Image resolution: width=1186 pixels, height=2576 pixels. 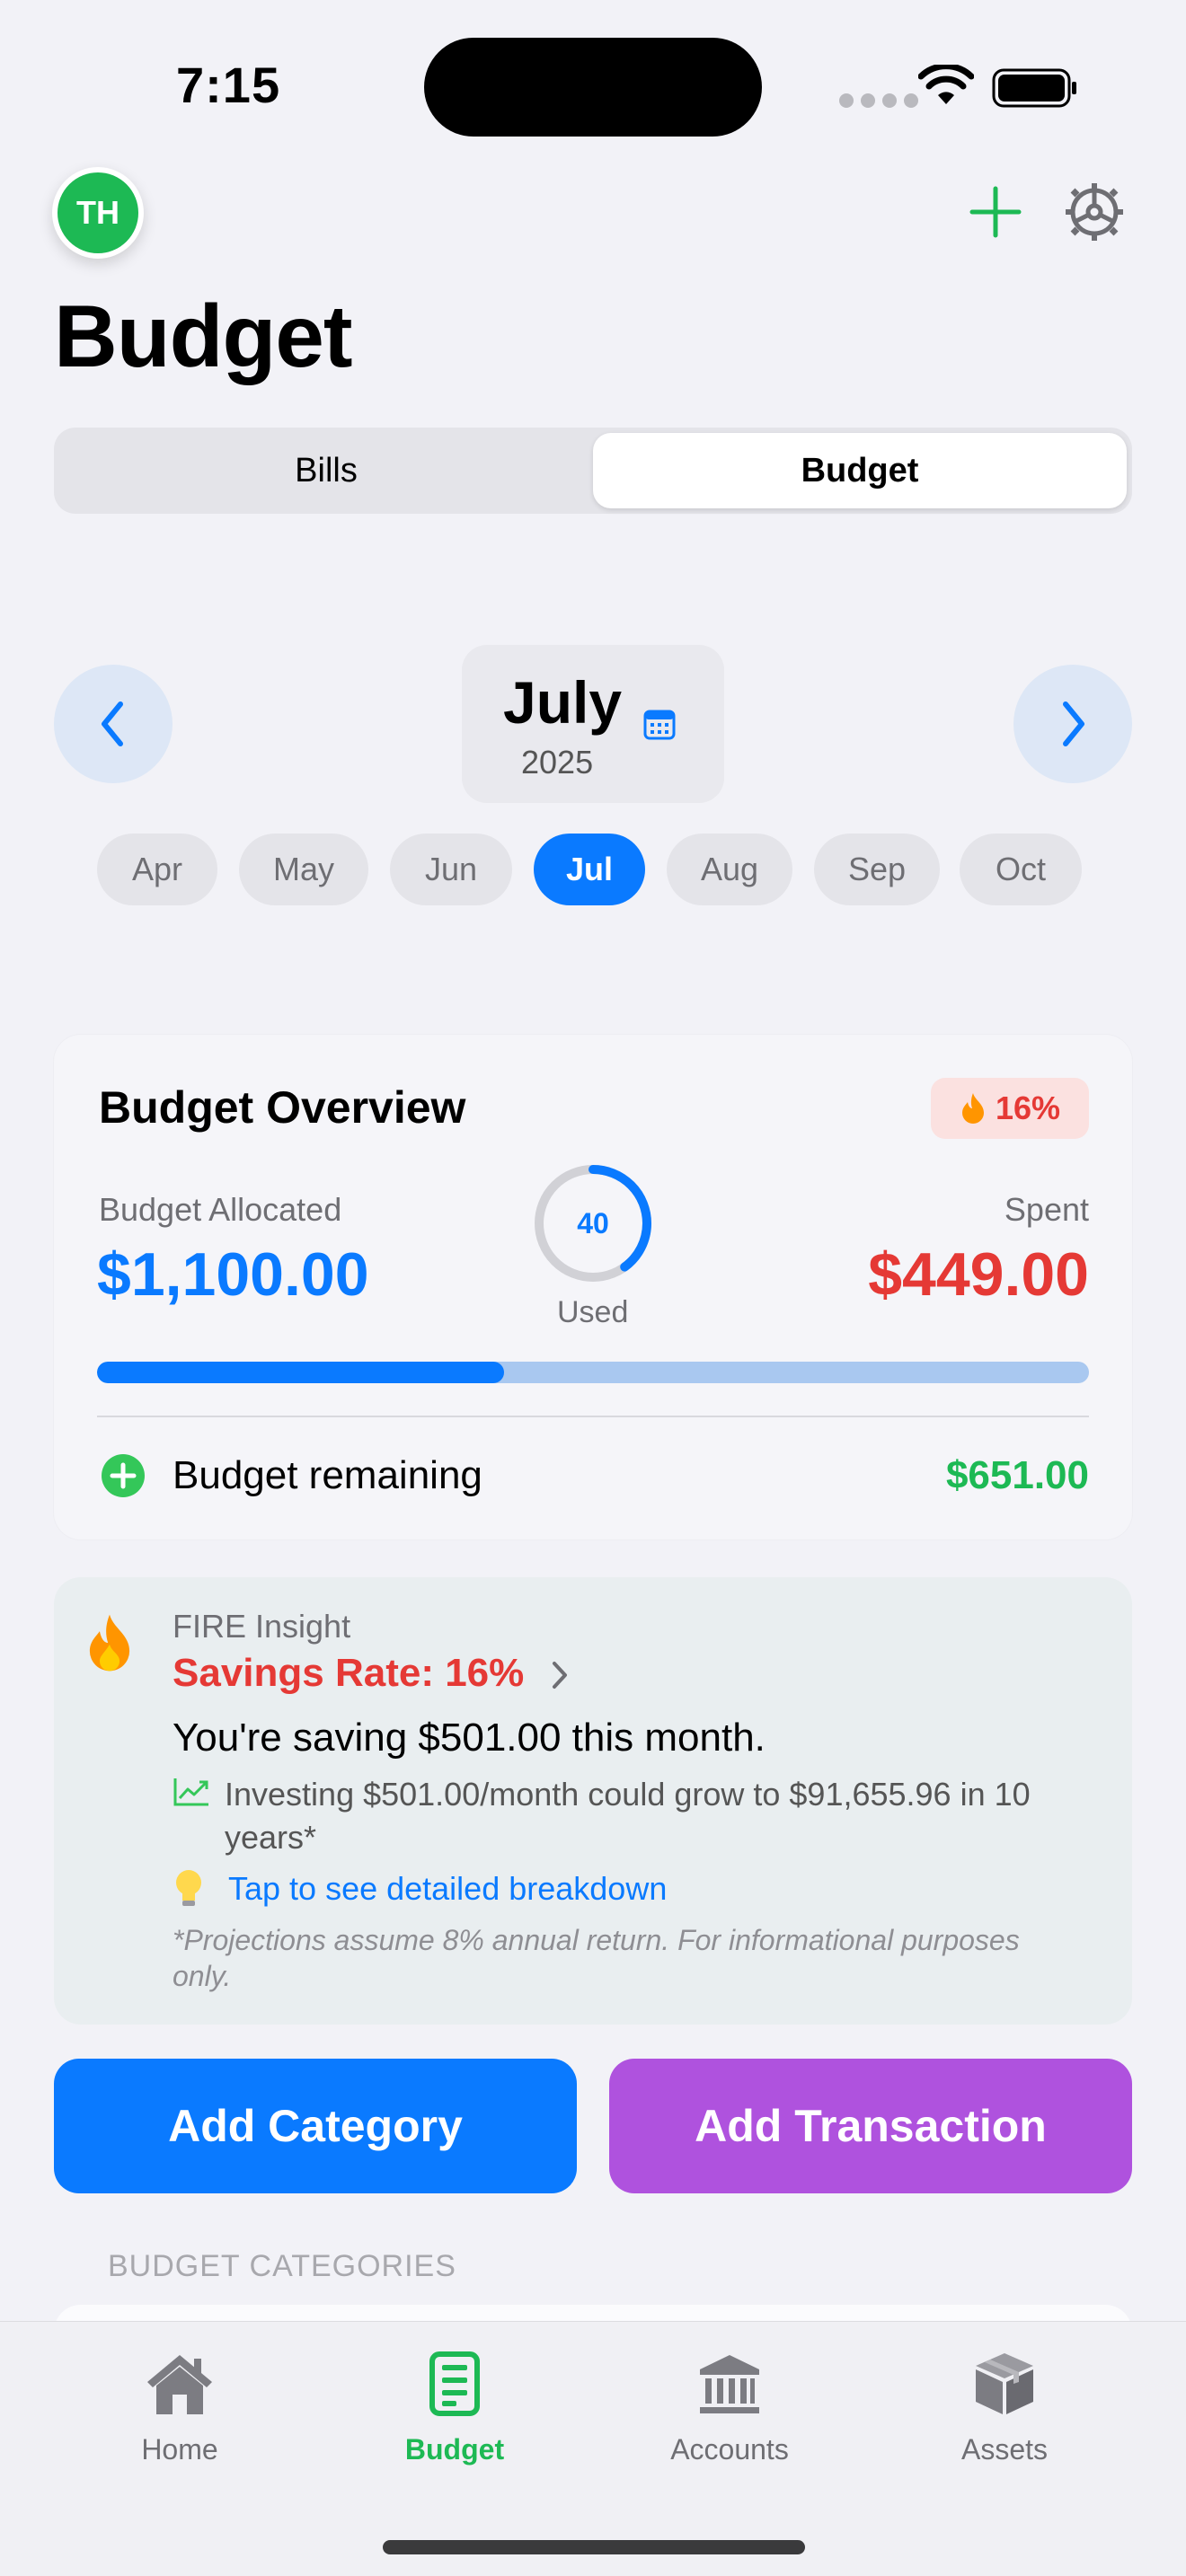 I want to click on page-title: Budget, so click(x=203, y=336).